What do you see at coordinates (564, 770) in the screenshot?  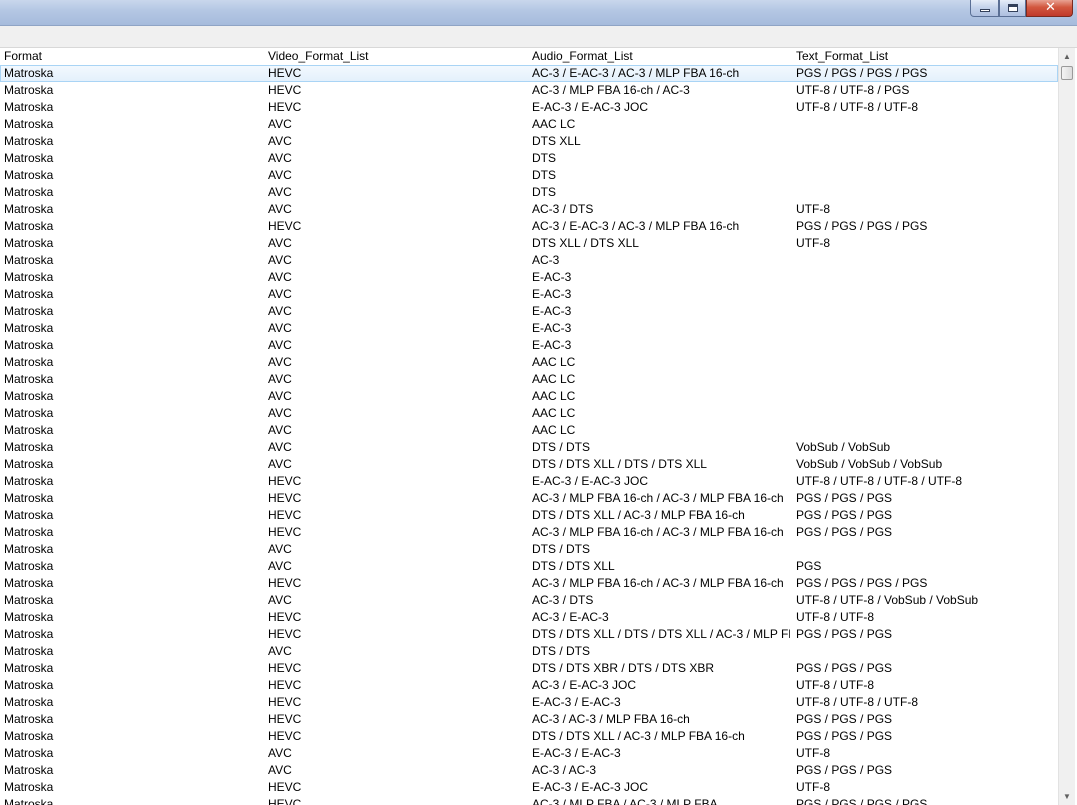 I see `cell-audio-format-list: AC-3 / AC-3` at bounding box center [564, 770].